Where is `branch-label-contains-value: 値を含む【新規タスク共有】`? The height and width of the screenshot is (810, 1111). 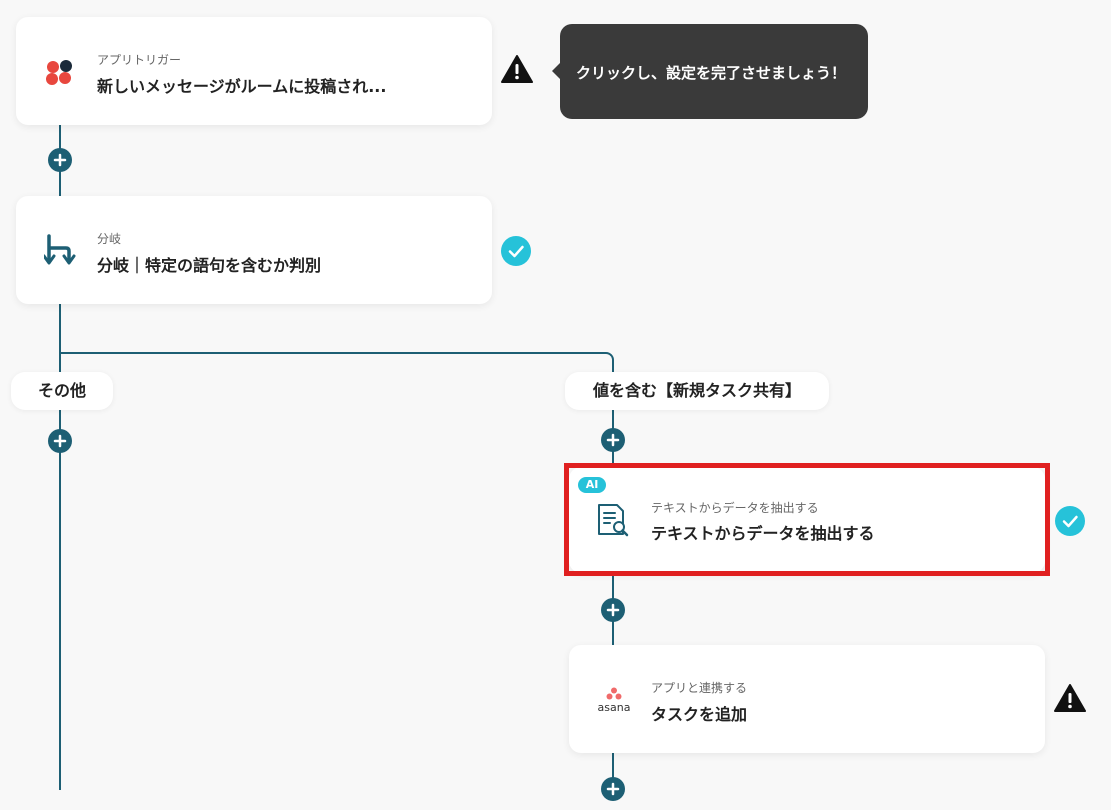
branch-label-contains-value: 値を含む【新規タスク共有】 is located at coordinates (697, 391).